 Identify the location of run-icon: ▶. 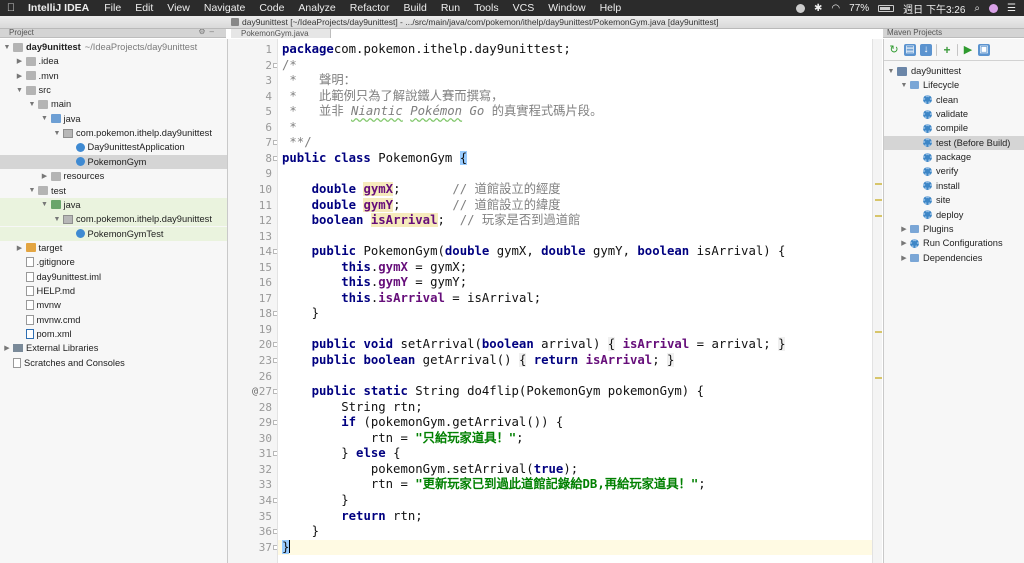
(968, 50).